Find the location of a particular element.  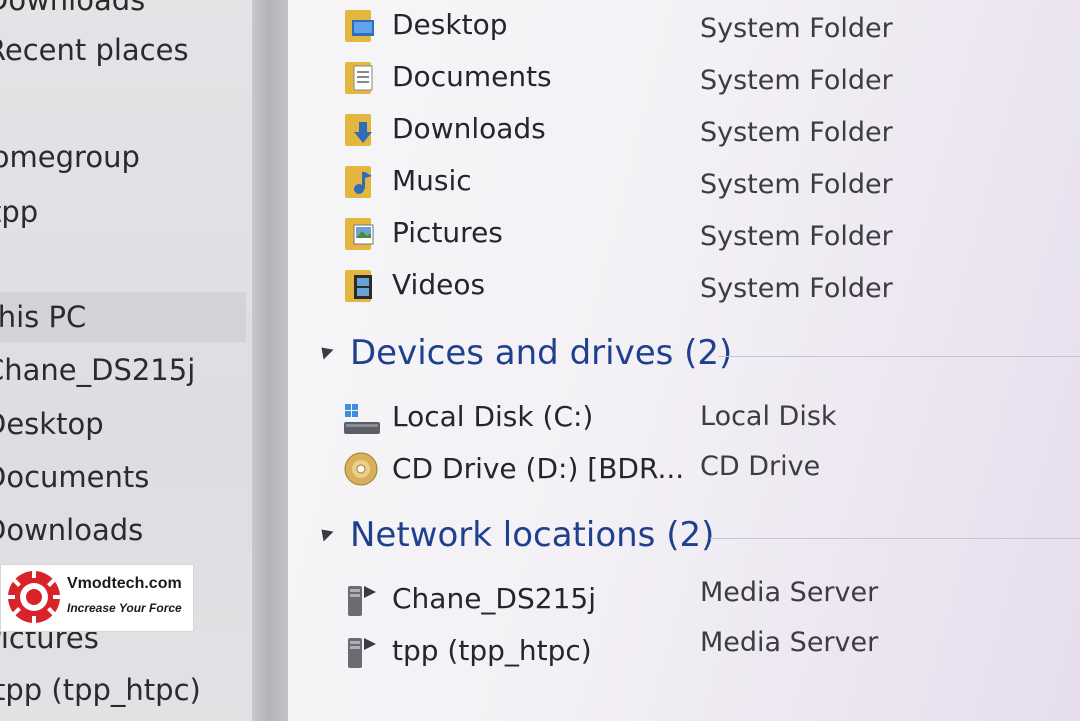

folder-row-desktop: Desktop System Folder is located at coordinates (711, 25).